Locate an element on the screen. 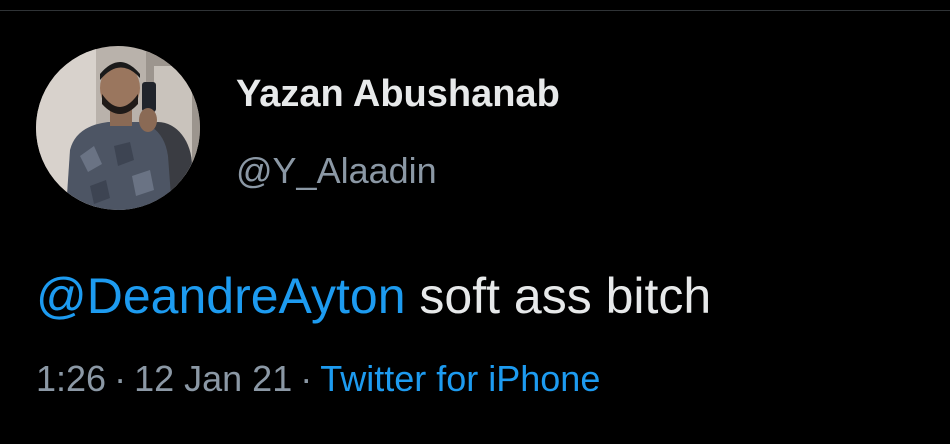  tweet-body: @DeandreAyton soft ass bitch is located at coordinates (373, 296).